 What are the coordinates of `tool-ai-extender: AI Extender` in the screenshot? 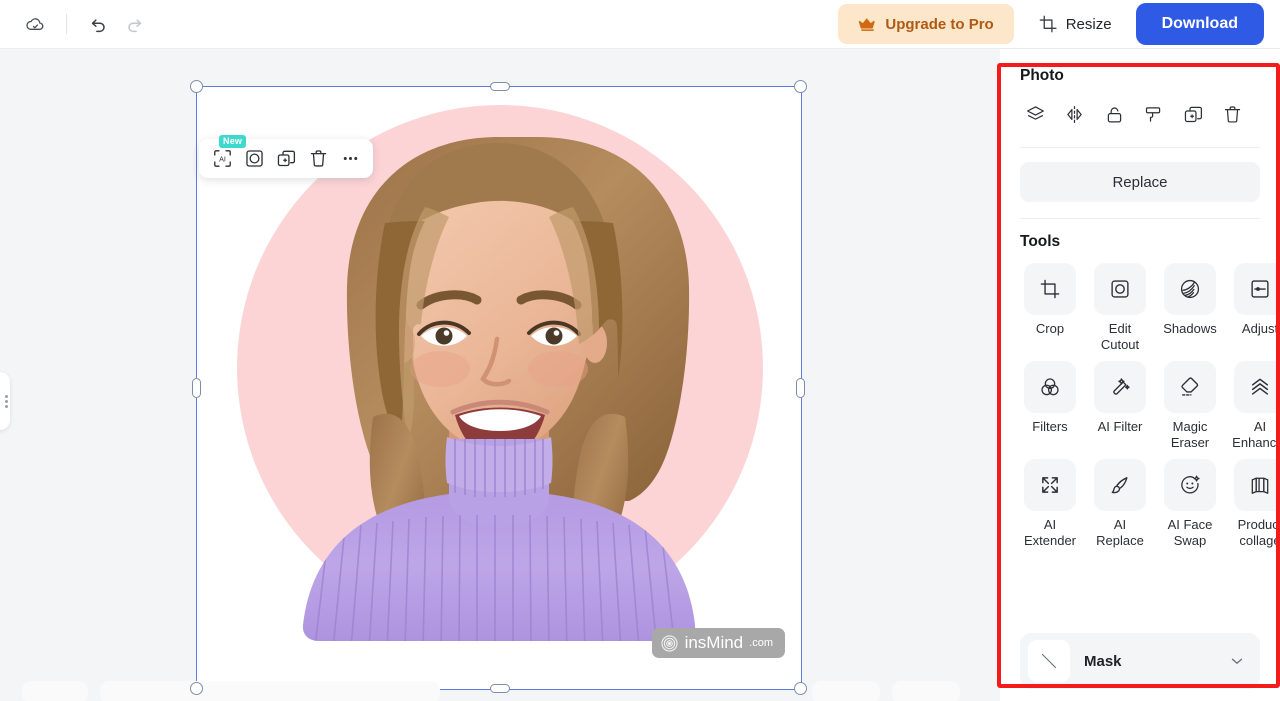 It's located at (1050, 508).